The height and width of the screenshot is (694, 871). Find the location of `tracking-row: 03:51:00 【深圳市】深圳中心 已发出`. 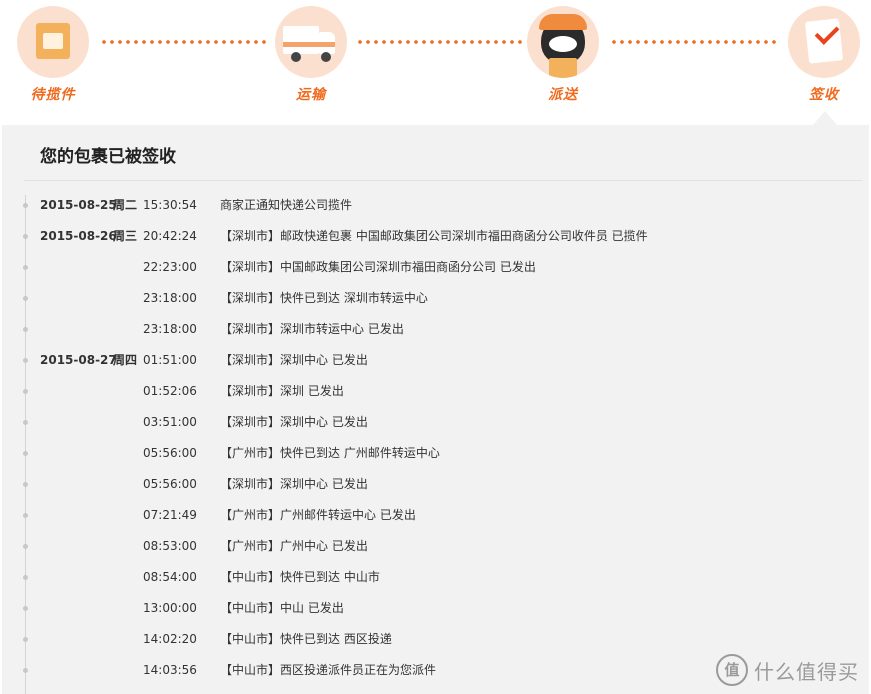

tracking-row: 03:51:00 【深圳市】深圳中心 已发出 is located at coordinates (435, 422).